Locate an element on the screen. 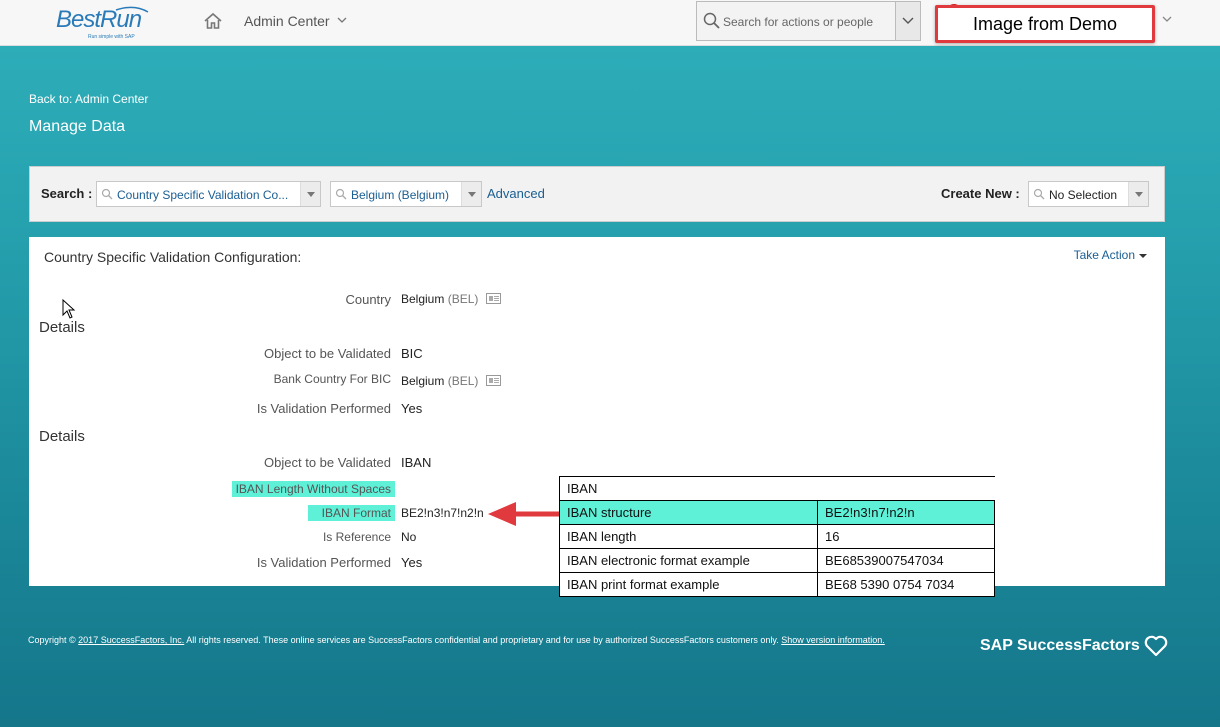 This screenshot has height=727, width=1220. details-heading-2: Details is located at coordinates (62, 436).